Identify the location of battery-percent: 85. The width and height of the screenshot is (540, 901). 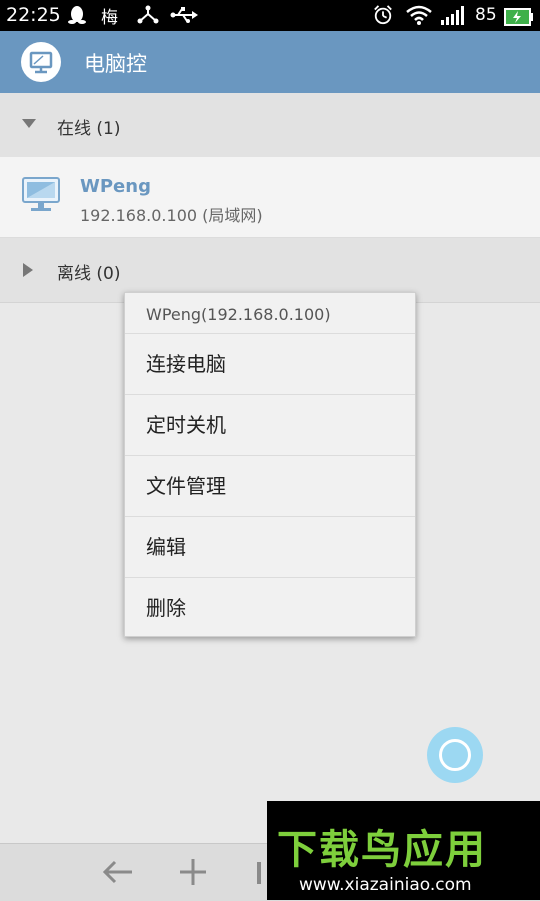
(486, 15).